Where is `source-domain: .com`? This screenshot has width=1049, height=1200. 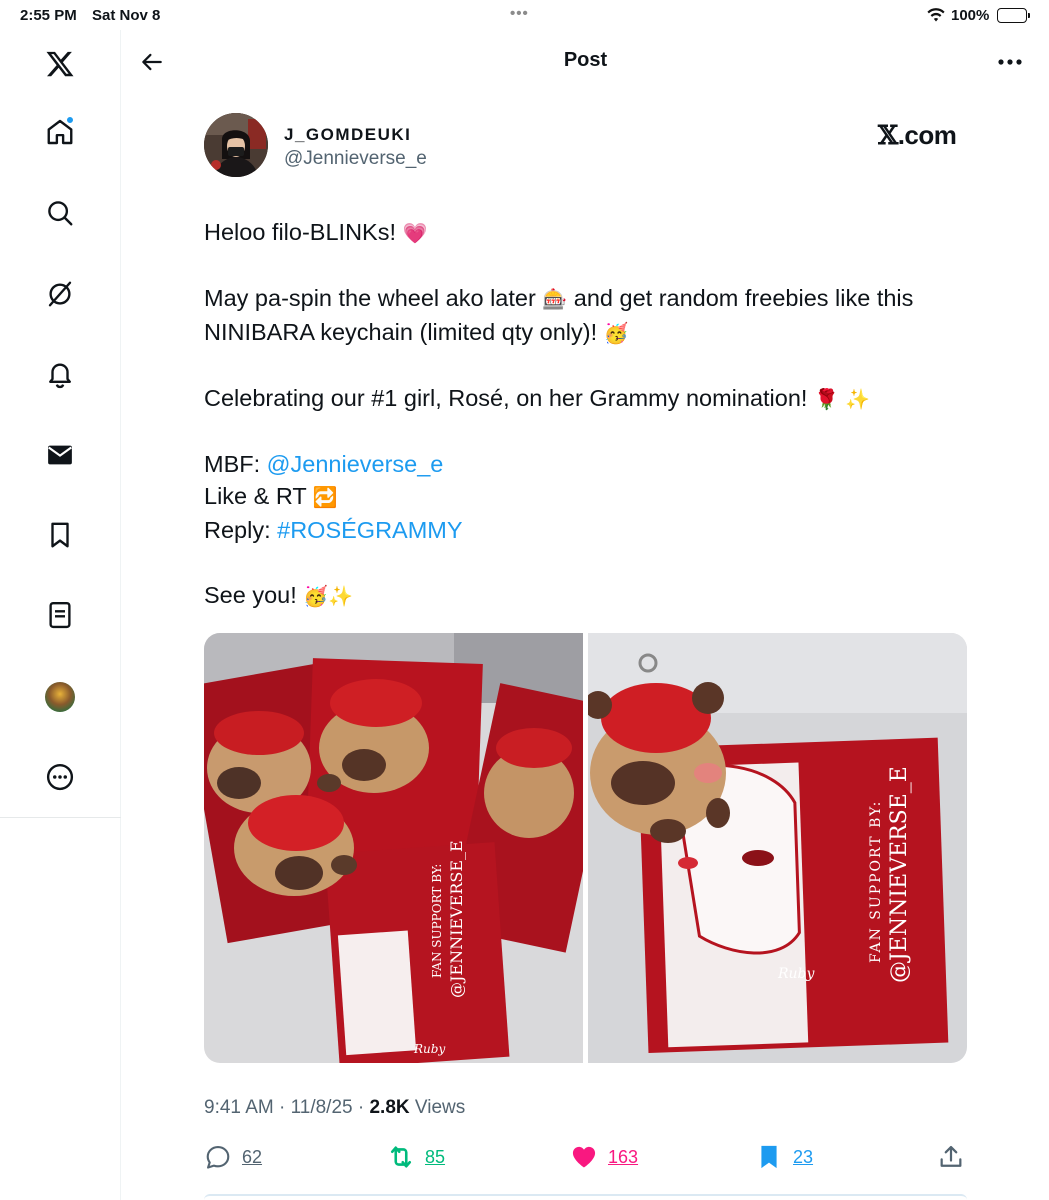 source-domain: .com is located at coordinates (927, 135).